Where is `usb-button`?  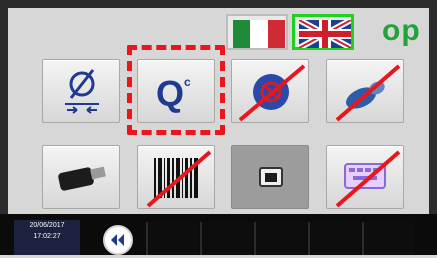 usb-button is located at coordinates (81, 177).